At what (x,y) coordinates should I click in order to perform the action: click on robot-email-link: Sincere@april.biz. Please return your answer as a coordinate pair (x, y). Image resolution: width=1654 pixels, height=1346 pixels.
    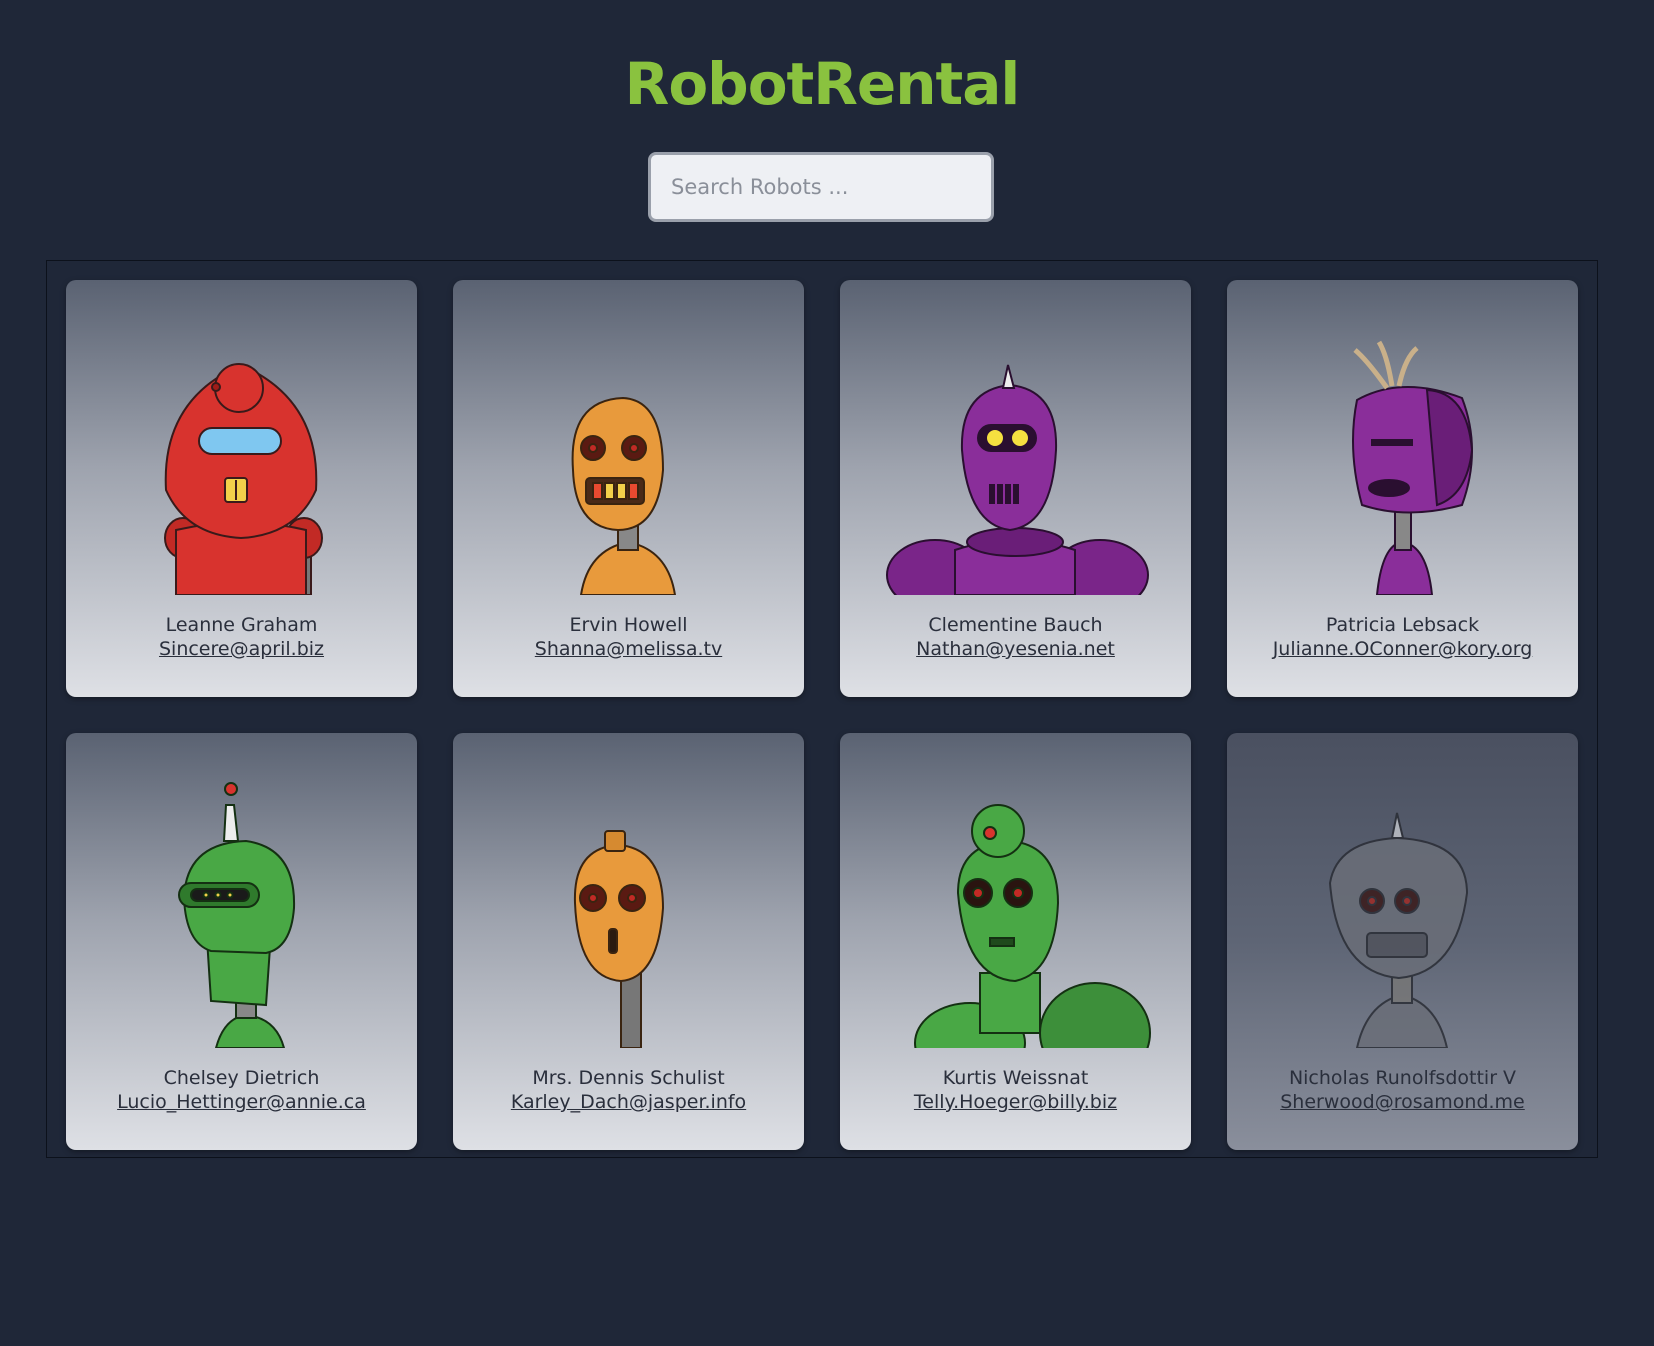
    Looking at the image, I should click on (241, 649).